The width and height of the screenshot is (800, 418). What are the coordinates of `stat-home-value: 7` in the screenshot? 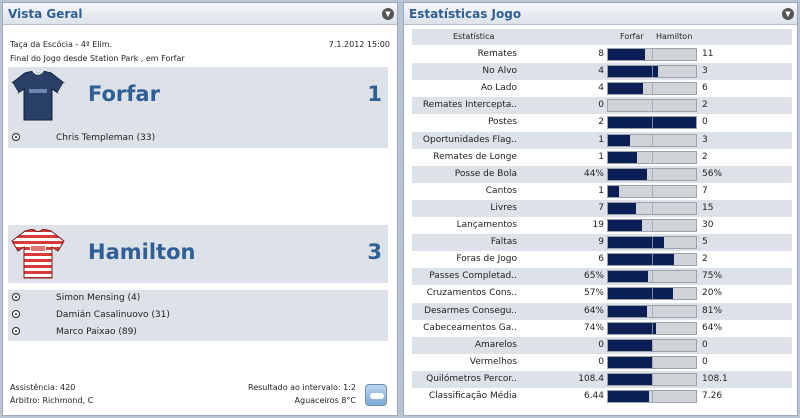 It's located at (601, 207).